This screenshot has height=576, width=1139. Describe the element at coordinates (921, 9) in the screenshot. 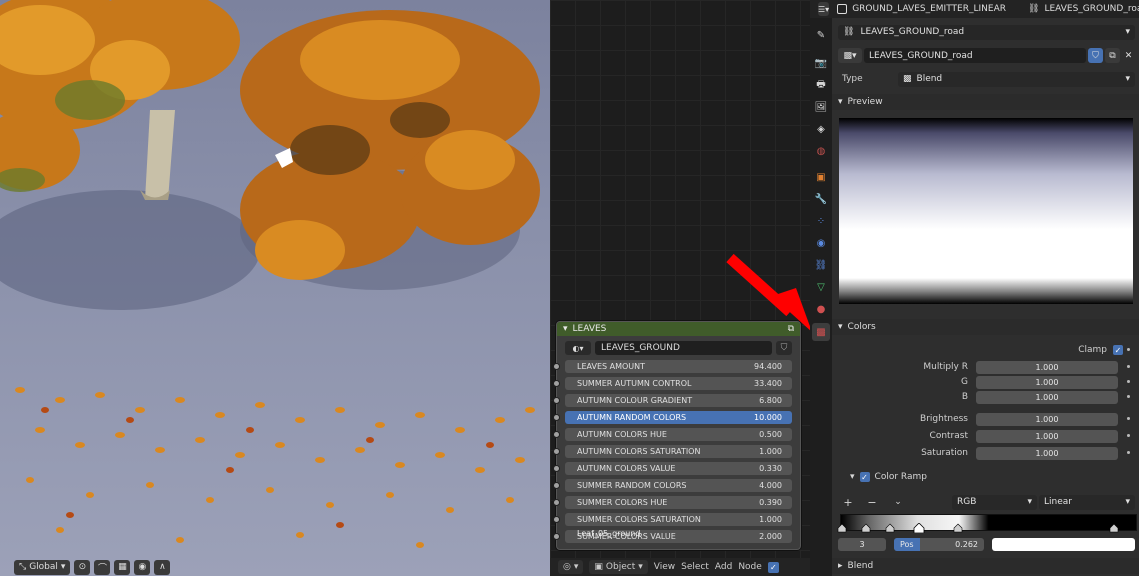

I see `breadcrumb-object: GROUND_LAVES_EMITTER_LINEAR` at that location.